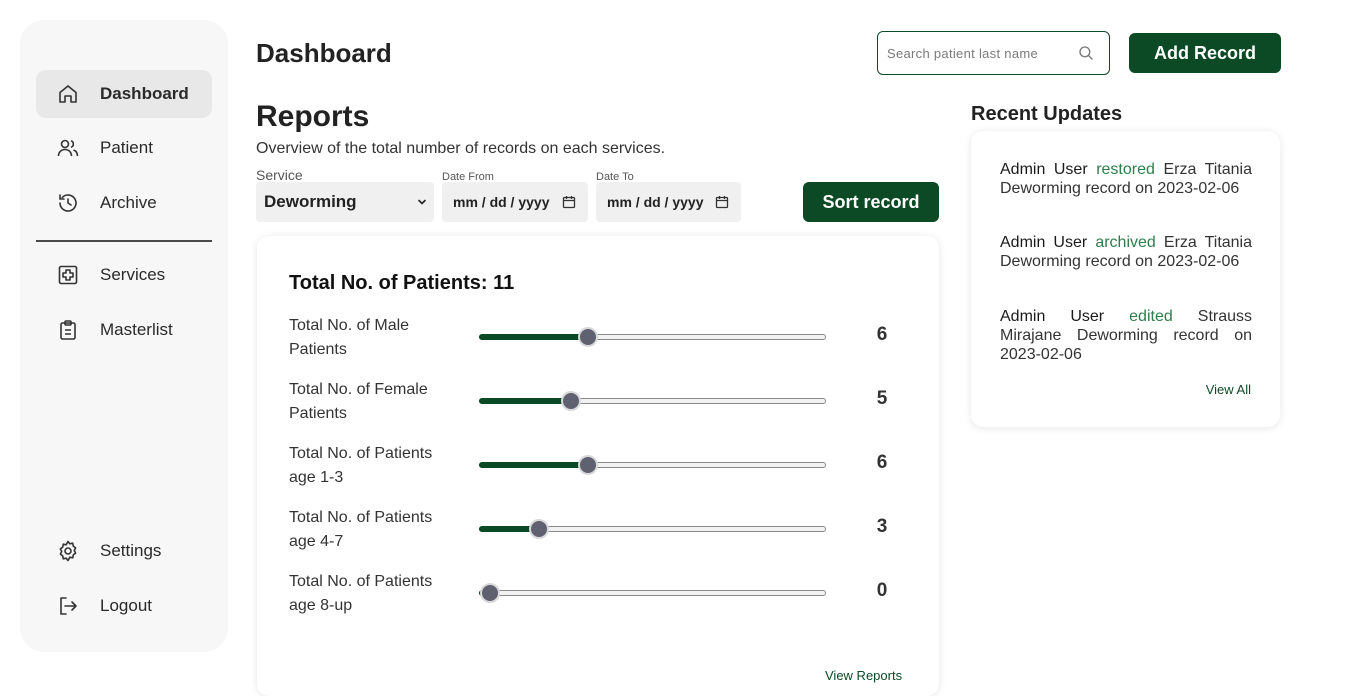  I want to click on sidebar-item-patient: Patient, so click(124, 148).